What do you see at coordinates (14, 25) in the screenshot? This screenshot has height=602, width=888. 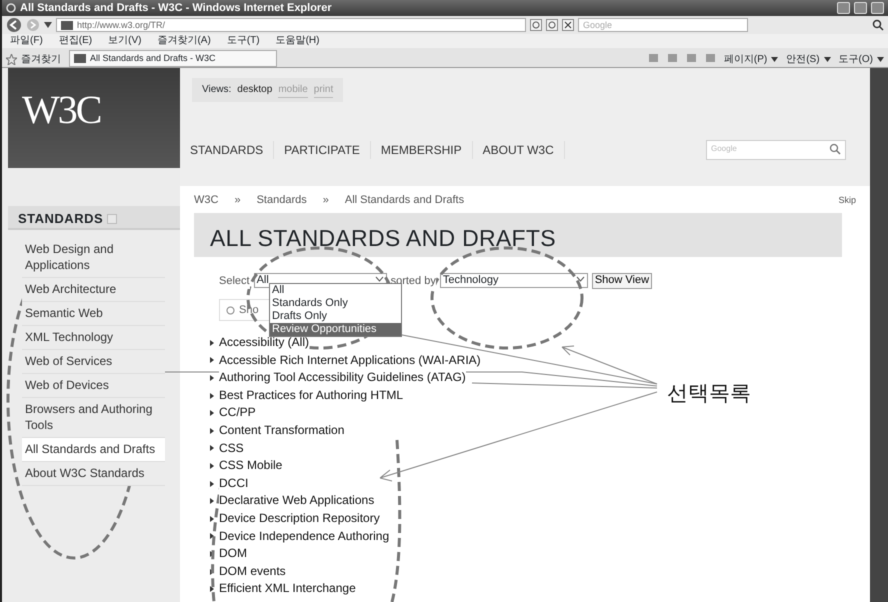 I see `back-button-icon` at bounding box center [14, 25].